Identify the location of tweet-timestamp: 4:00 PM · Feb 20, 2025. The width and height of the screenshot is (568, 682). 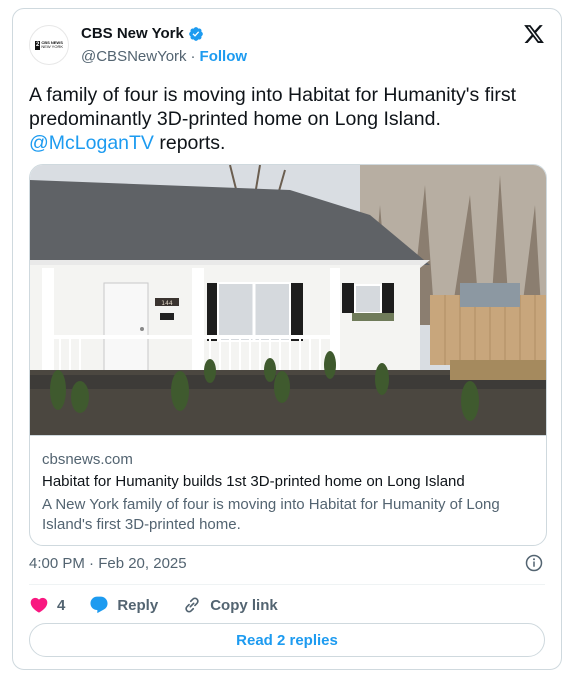
(108, 563).